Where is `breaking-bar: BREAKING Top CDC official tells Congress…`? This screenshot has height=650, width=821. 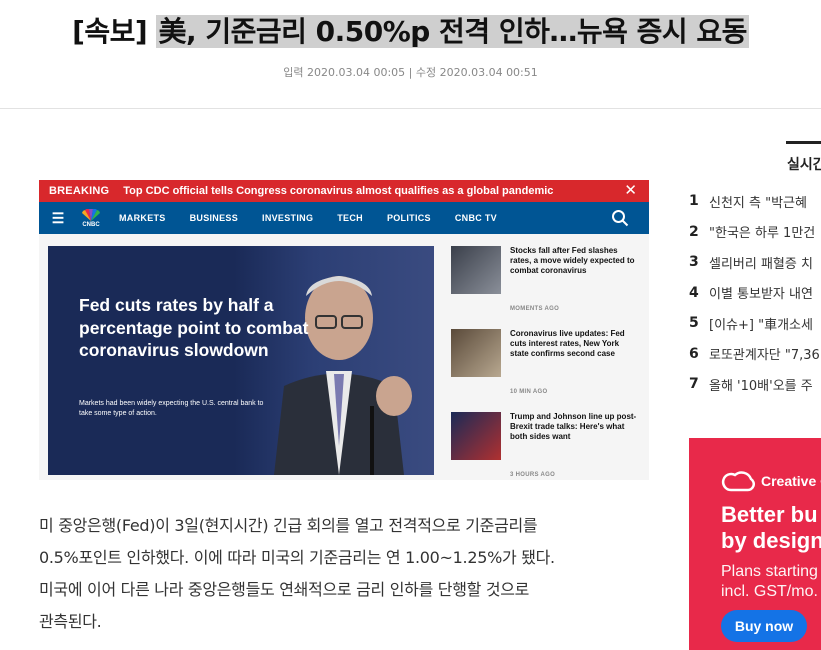 breaking-bar: BREAKING Top CDC official tells Congress… is located at coordinates (344, 191).